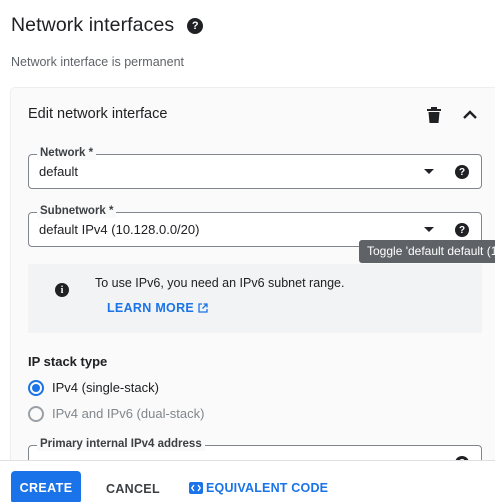  Describe the element at coordinates (59, 171) in the screenshot. I see `network-value: default` at that location.